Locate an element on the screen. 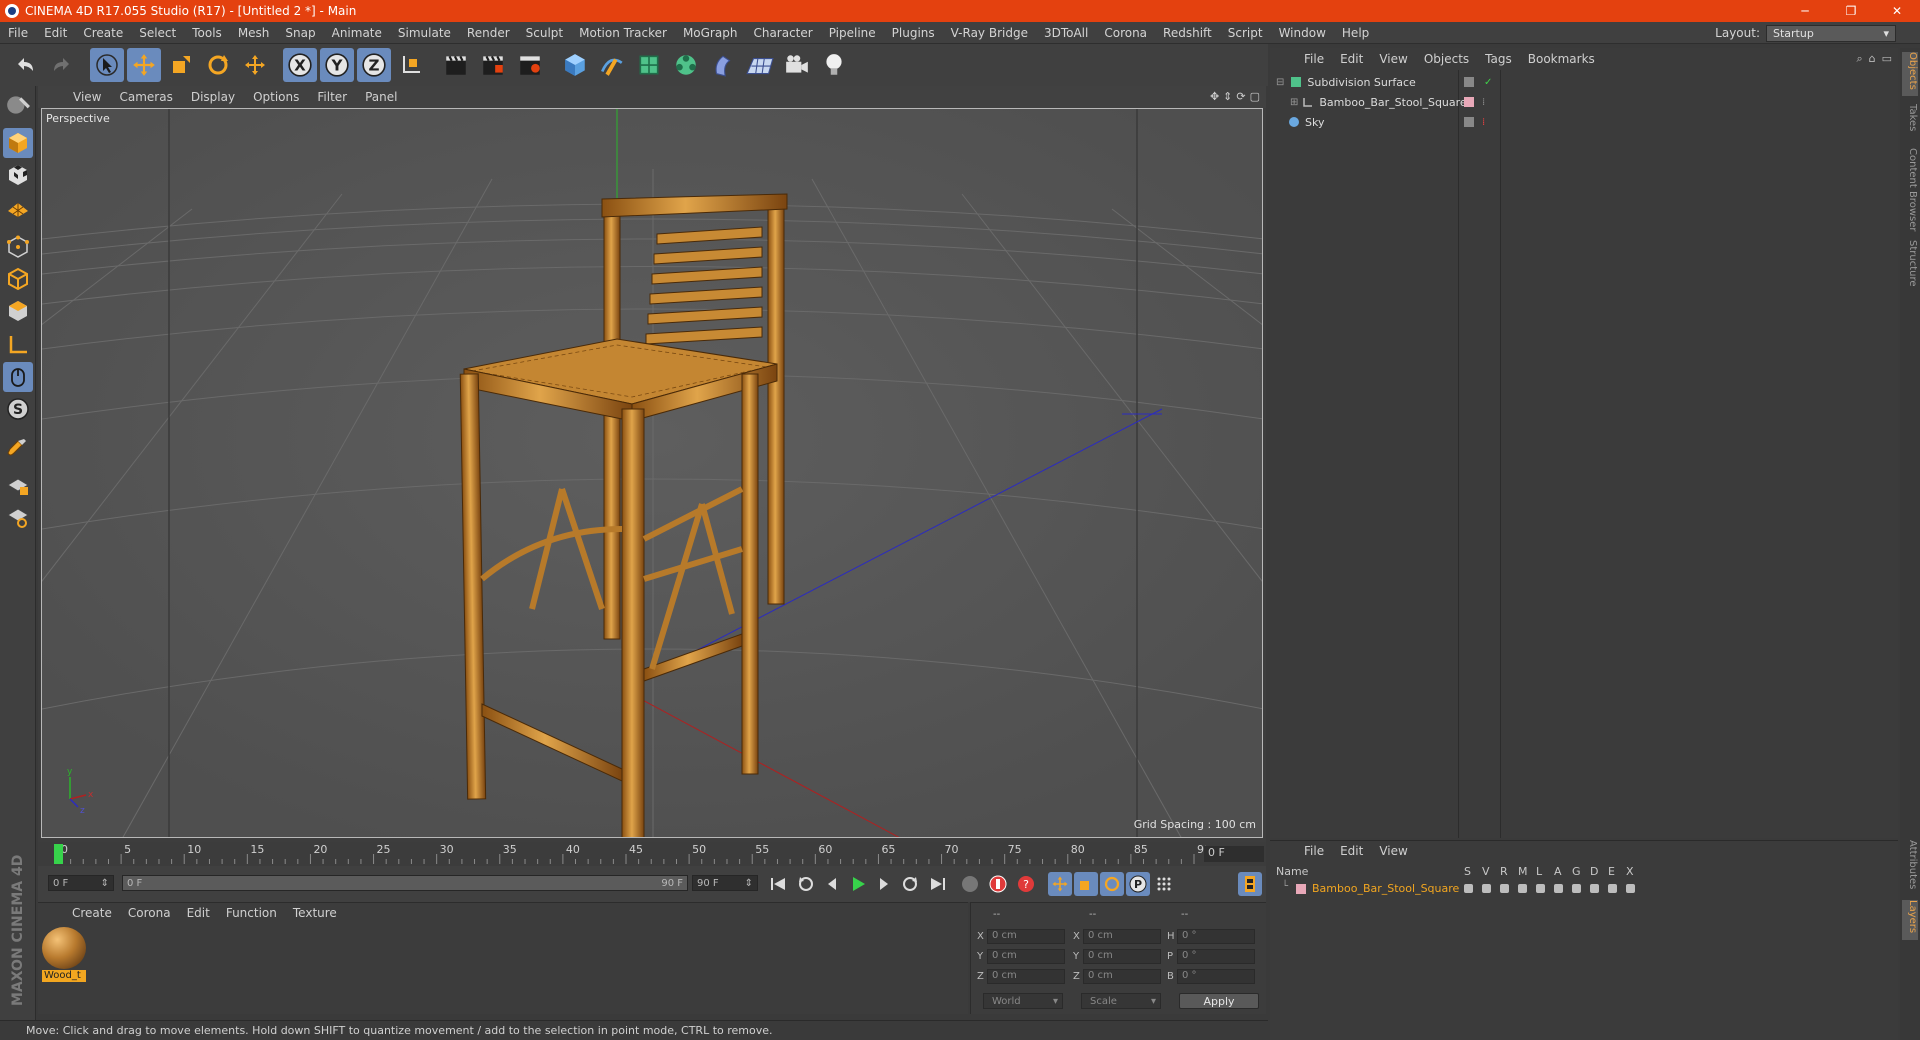 Image resolution: width=1920 pixels, height=1040 pixels. position-field-x: 0 cm is located at coordinates (1026, 936).